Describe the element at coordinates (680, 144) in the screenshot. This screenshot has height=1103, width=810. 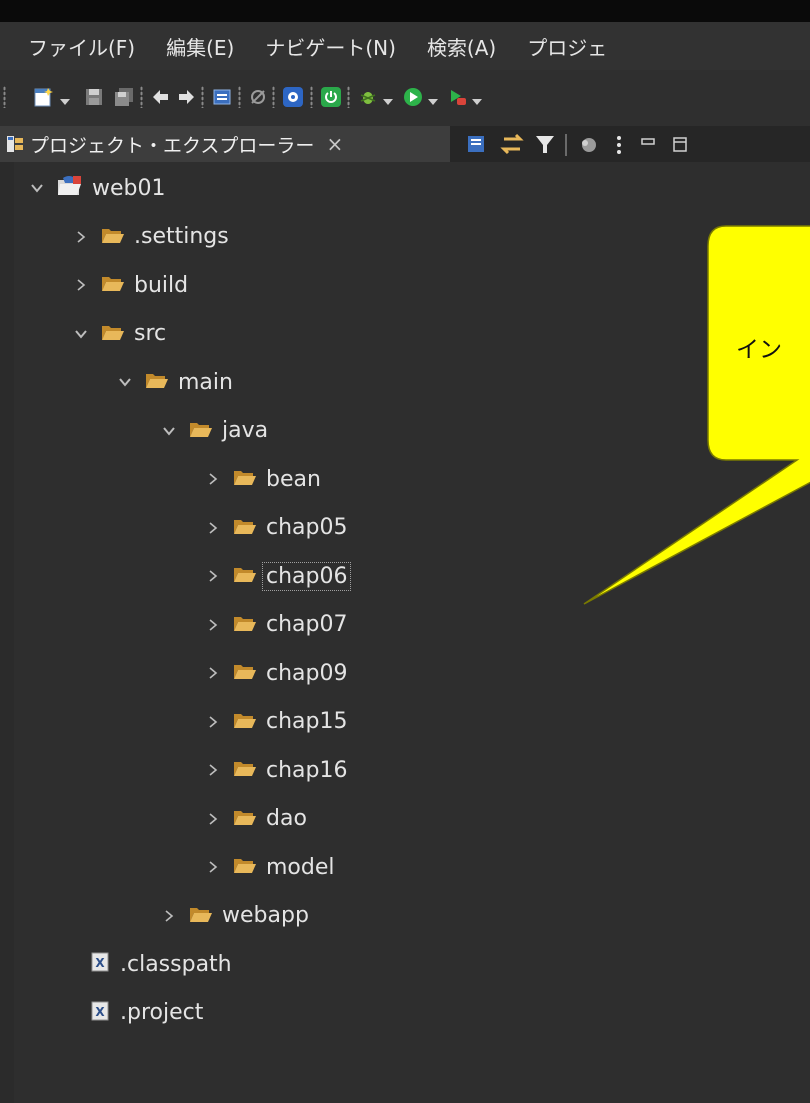
I see `maximize-icon` at that location.